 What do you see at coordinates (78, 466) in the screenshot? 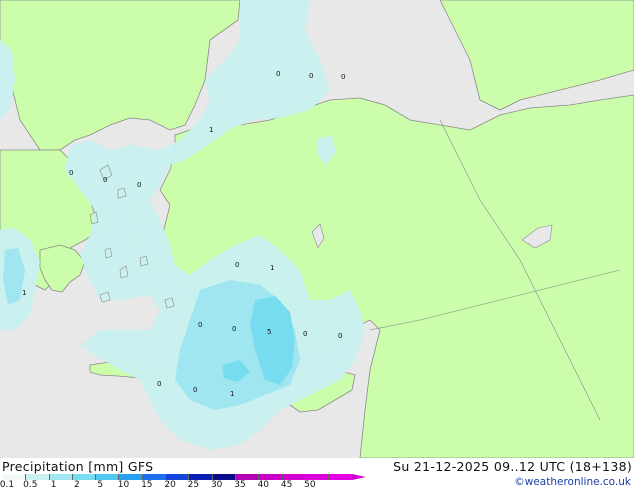
I see `product-title: Precipitation [mm] GFS` at bounding box center [78, 466].